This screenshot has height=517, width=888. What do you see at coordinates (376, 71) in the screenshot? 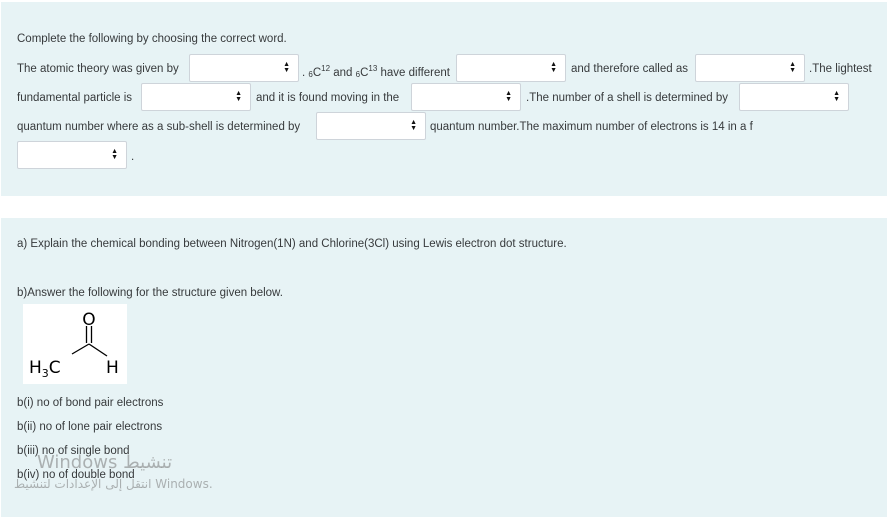
I see `line1-text-b: . 6C12 and 6C13 have different` at bounding box center [376, 71].